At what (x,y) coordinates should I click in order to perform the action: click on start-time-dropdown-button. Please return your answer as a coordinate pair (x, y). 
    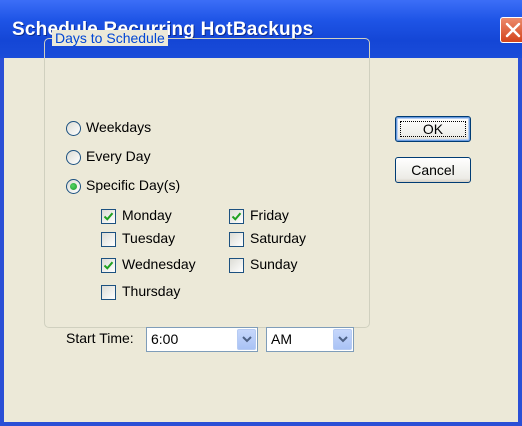
    Looking at the image, I should click on (246, 339).